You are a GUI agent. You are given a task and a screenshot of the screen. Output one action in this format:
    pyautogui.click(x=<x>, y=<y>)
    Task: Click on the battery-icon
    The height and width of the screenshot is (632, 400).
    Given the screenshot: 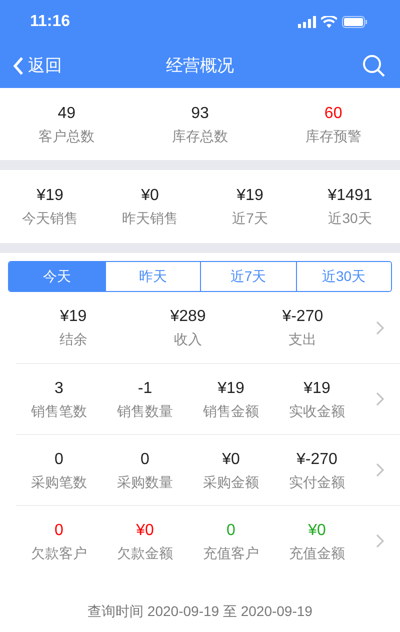 What is the action you would take?
    pyautogui.click(x=355, y=22)
    